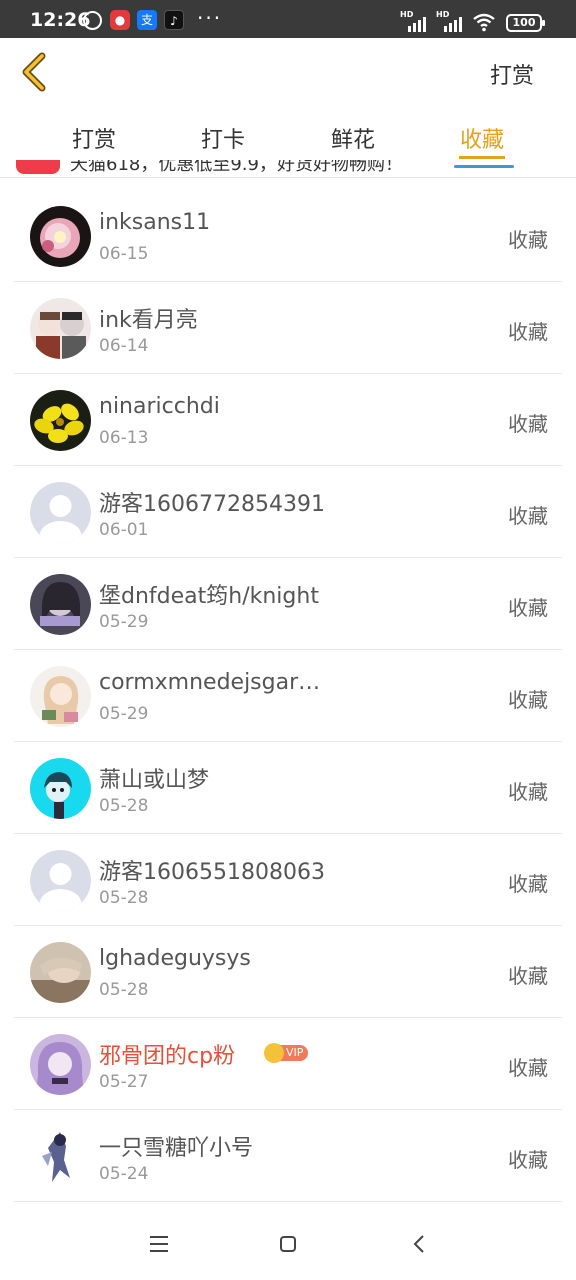 This screenshot has height=1280, width=576. What do you see at coordinates (419, 1244) in the screenshot?
I see `back-triangle-icon` at bounding box center [419, 1244].